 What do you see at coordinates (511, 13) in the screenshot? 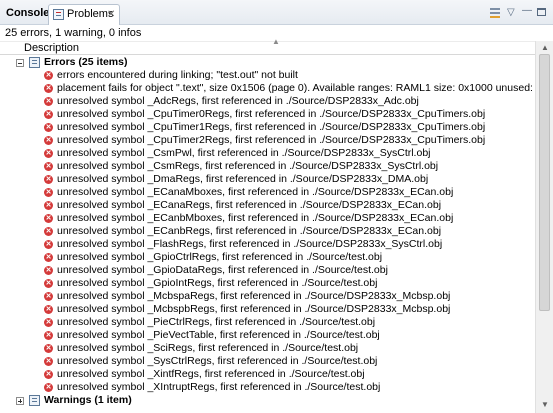
I see `view-menu-icon: ▽` at bounding box center [511, 13].